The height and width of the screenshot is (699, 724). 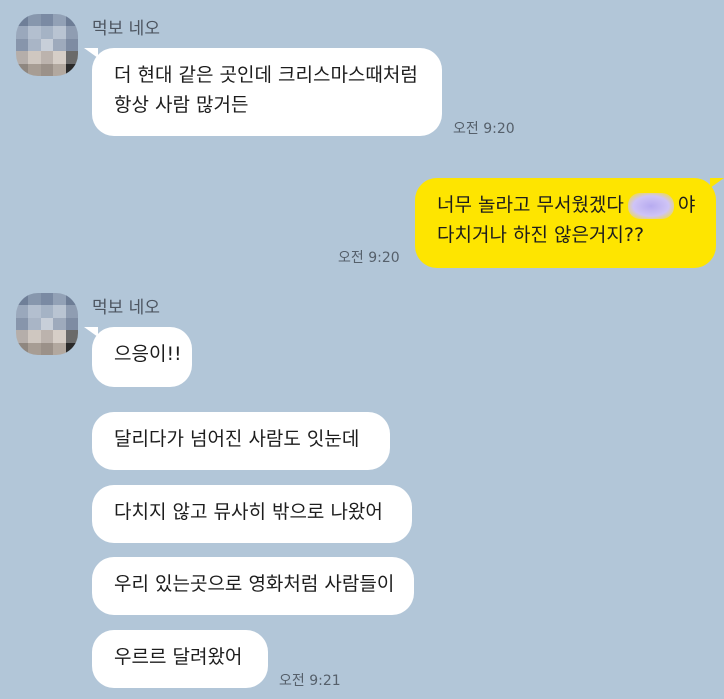 I want to click on message-bubble: 으응이!!, so click(x=142, y=357).